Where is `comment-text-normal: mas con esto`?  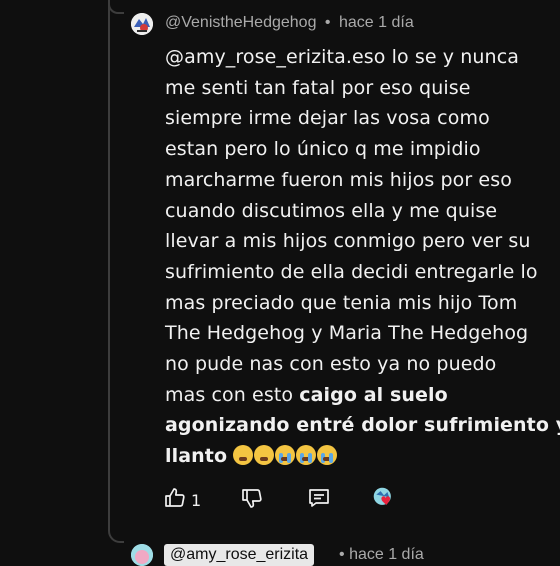
comment-text-normal: mas con esto is located at coordinates (232, 394).